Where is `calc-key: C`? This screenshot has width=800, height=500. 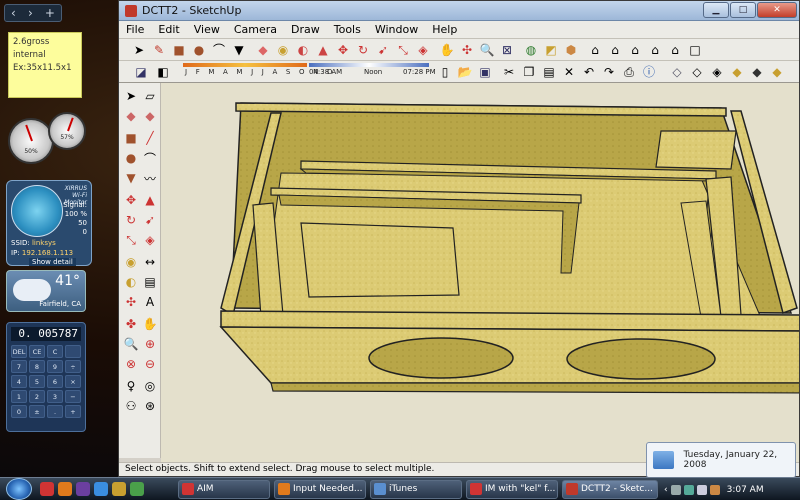 calc-key: C is located at coordinates (55, 351).